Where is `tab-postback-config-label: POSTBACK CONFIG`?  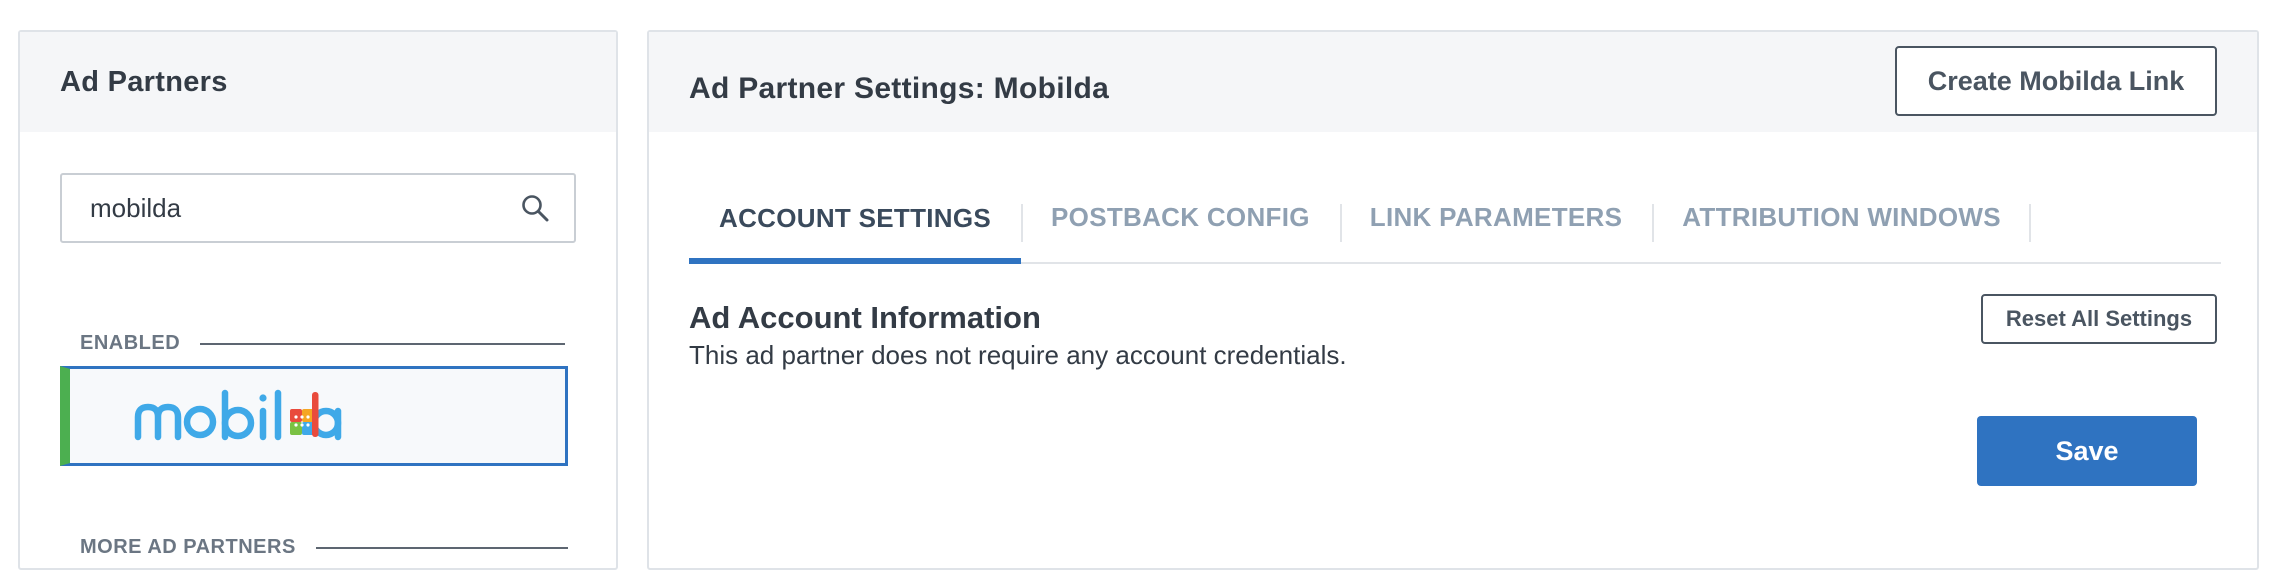 tab-postback-config-label: POSTBACK CONFIG is located at coordinates (1180, 216).